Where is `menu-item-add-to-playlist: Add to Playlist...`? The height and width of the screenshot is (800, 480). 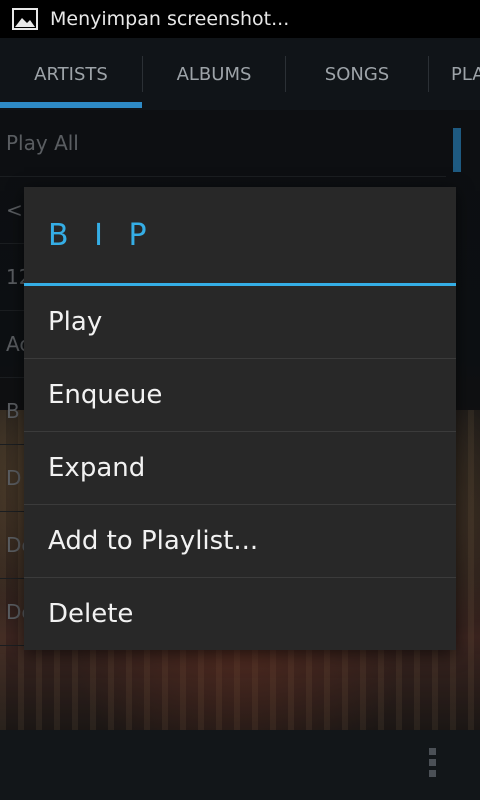
menu-item-add-to-playlist: Add to Playlist... is located at coordinates (240, 541).